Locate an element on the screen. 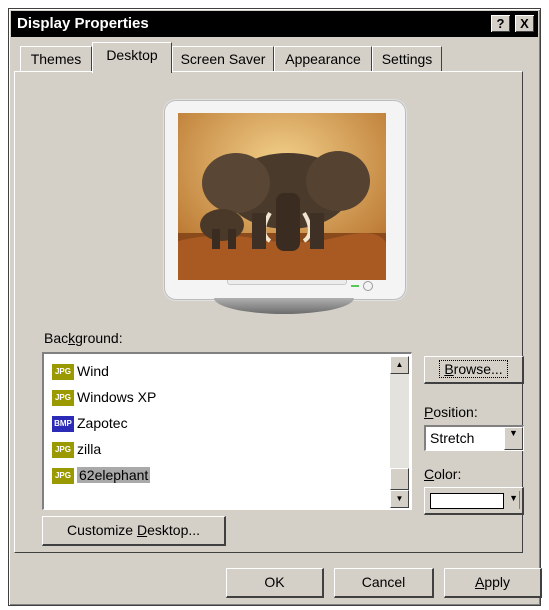 The image size is (549, 610). tab-themes: Themes is located at coordinates (56, 59).